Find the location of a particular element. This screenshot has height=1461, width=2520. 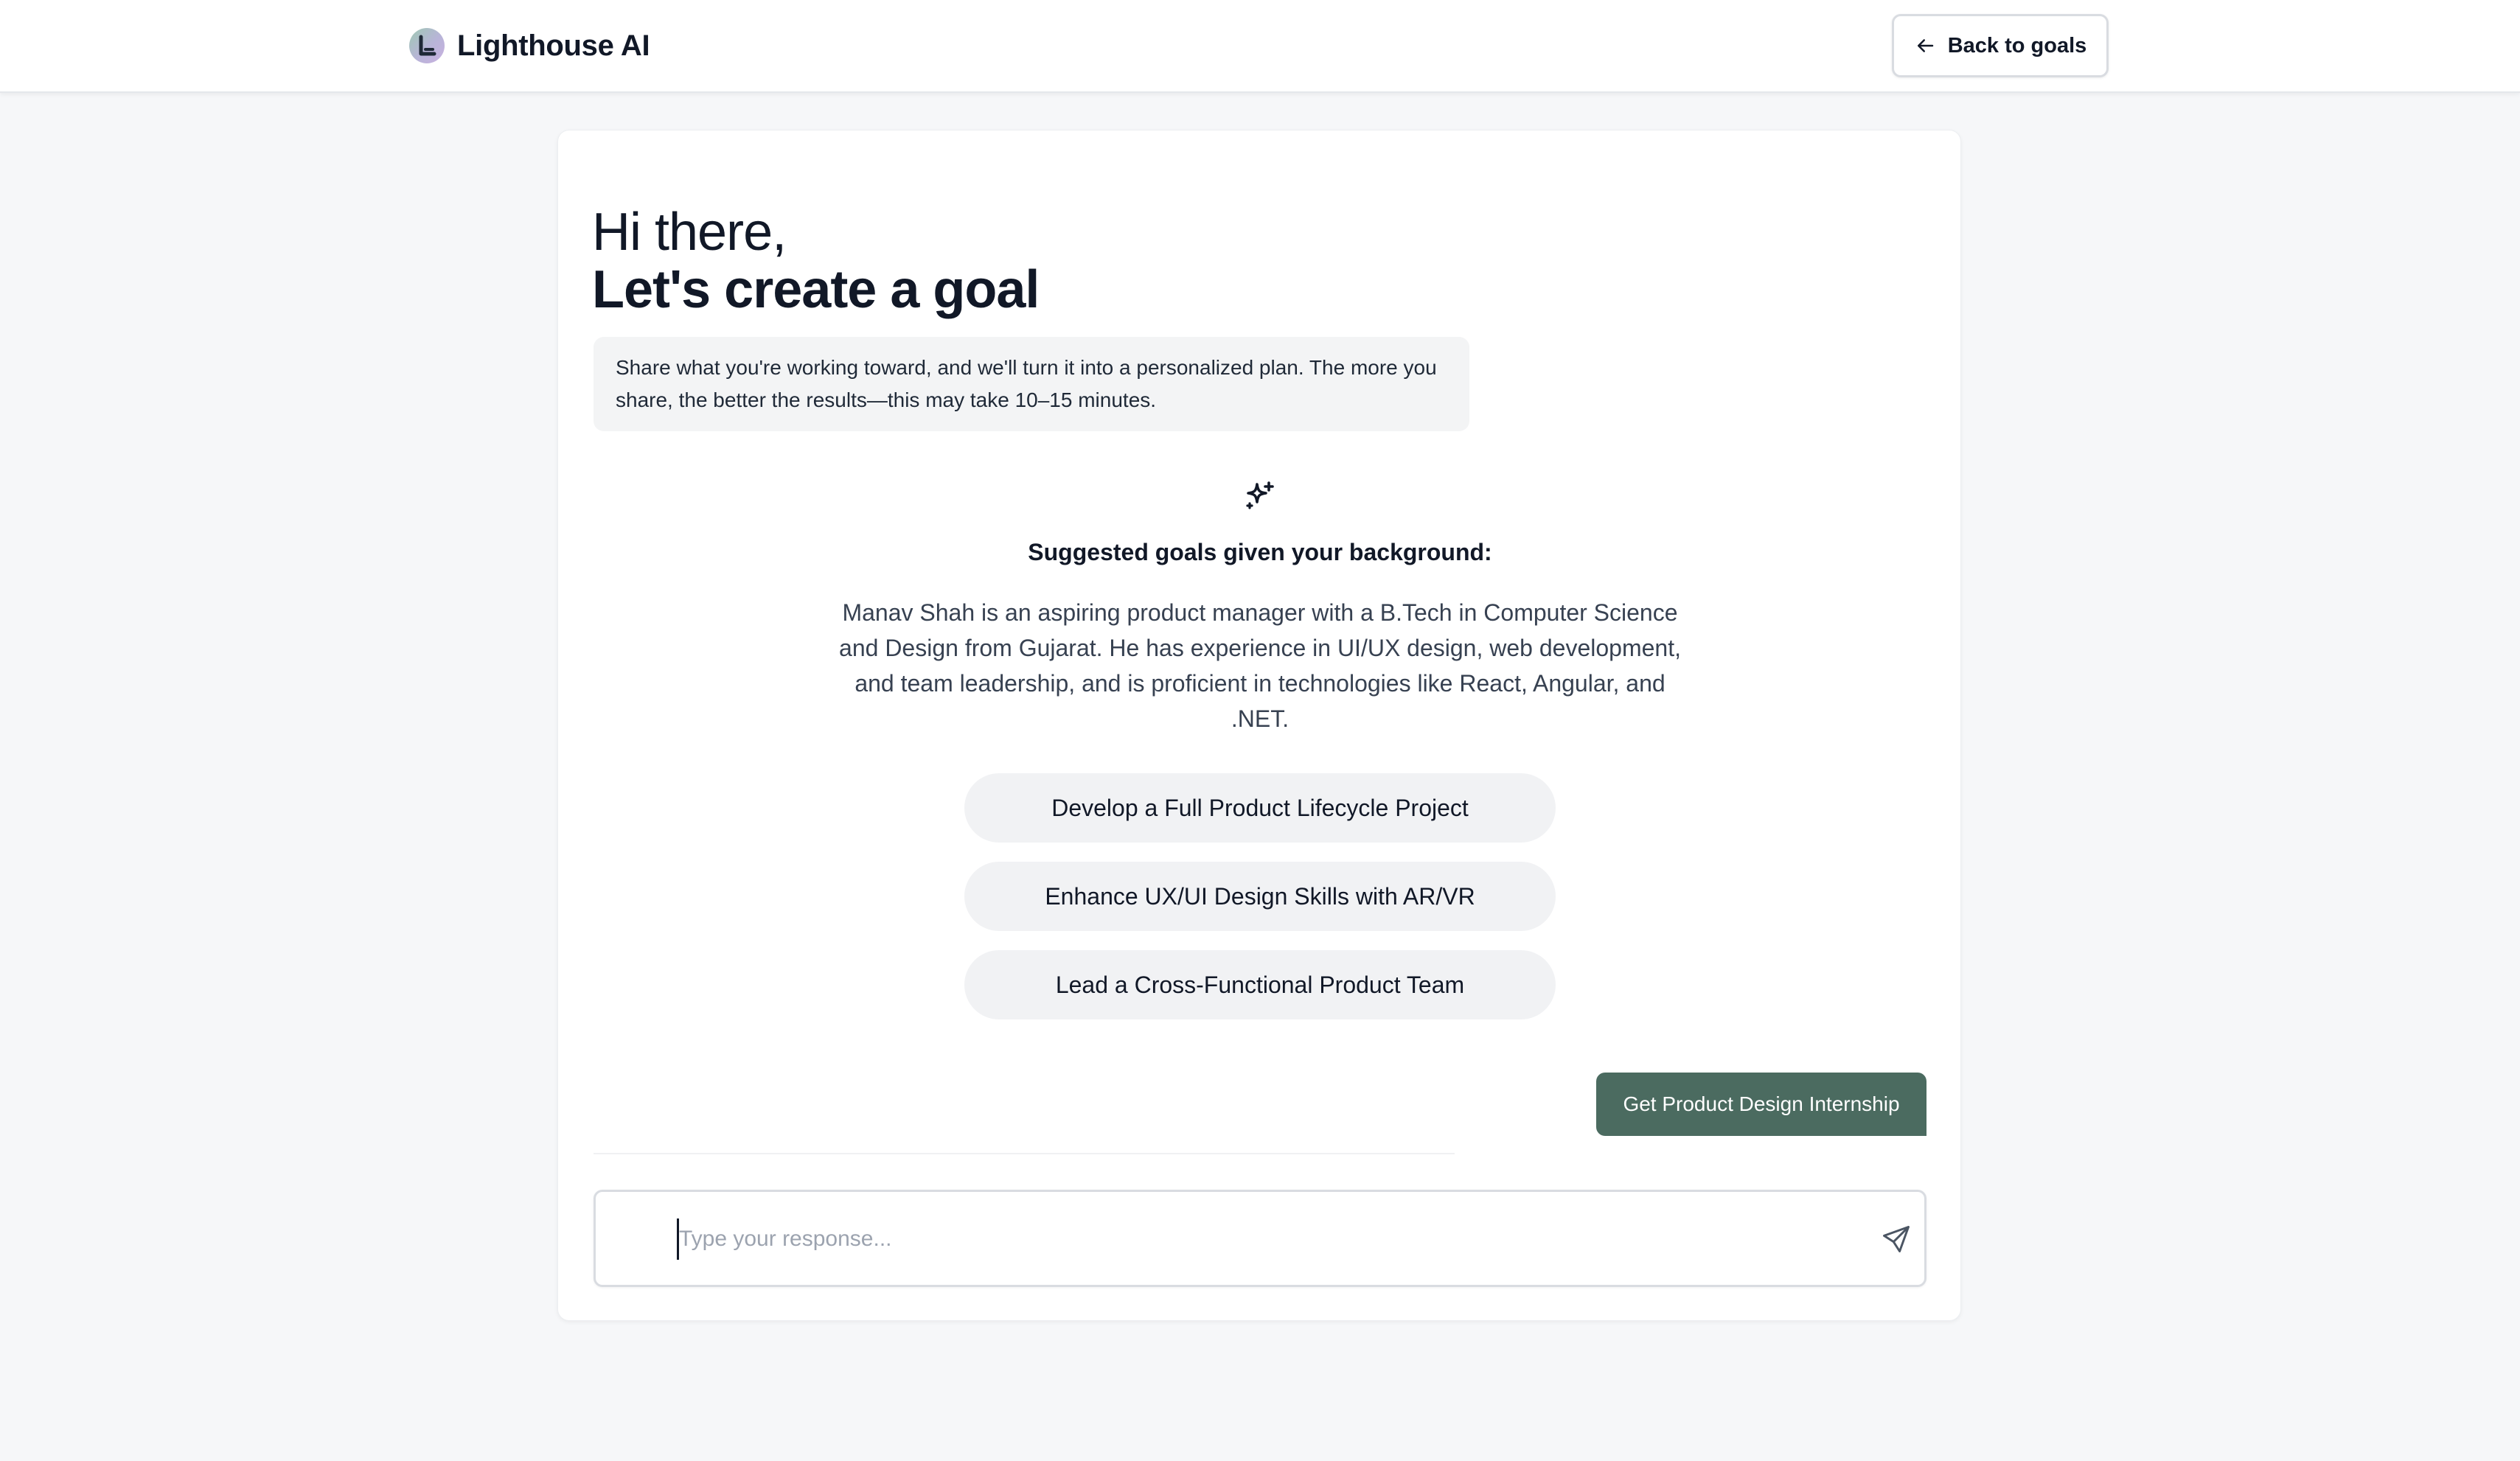

divider is located at coordinates (1024, 1153).